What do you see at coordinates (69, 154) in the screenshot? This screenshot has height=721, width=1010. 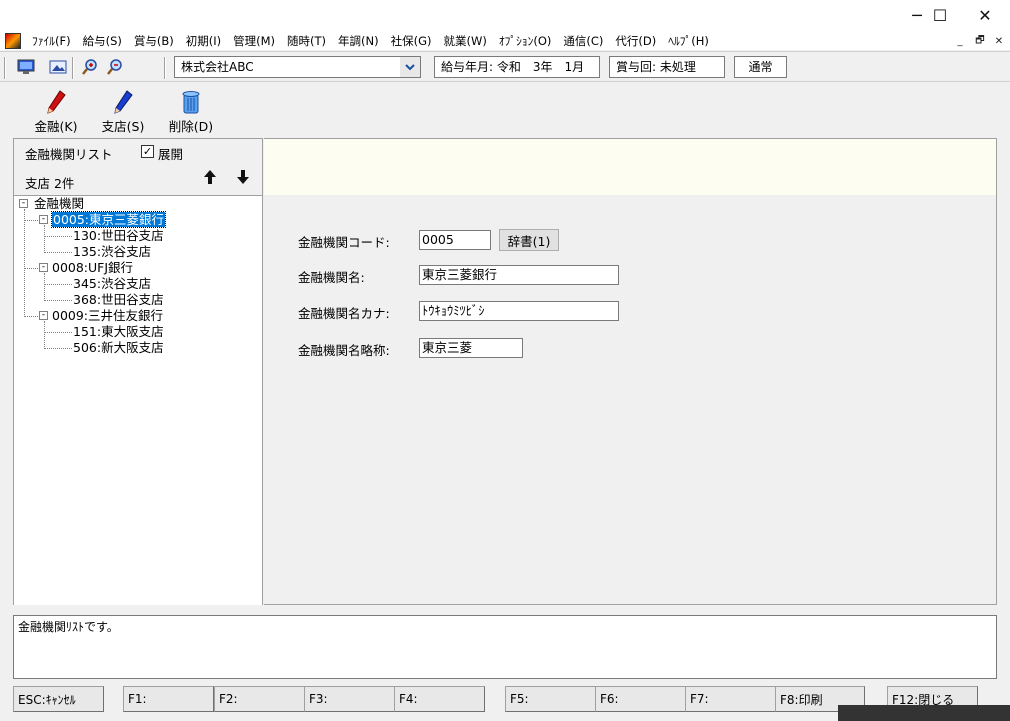 I see `bank-list-title: 金融機関リスト` at bounding box center [69, 154].